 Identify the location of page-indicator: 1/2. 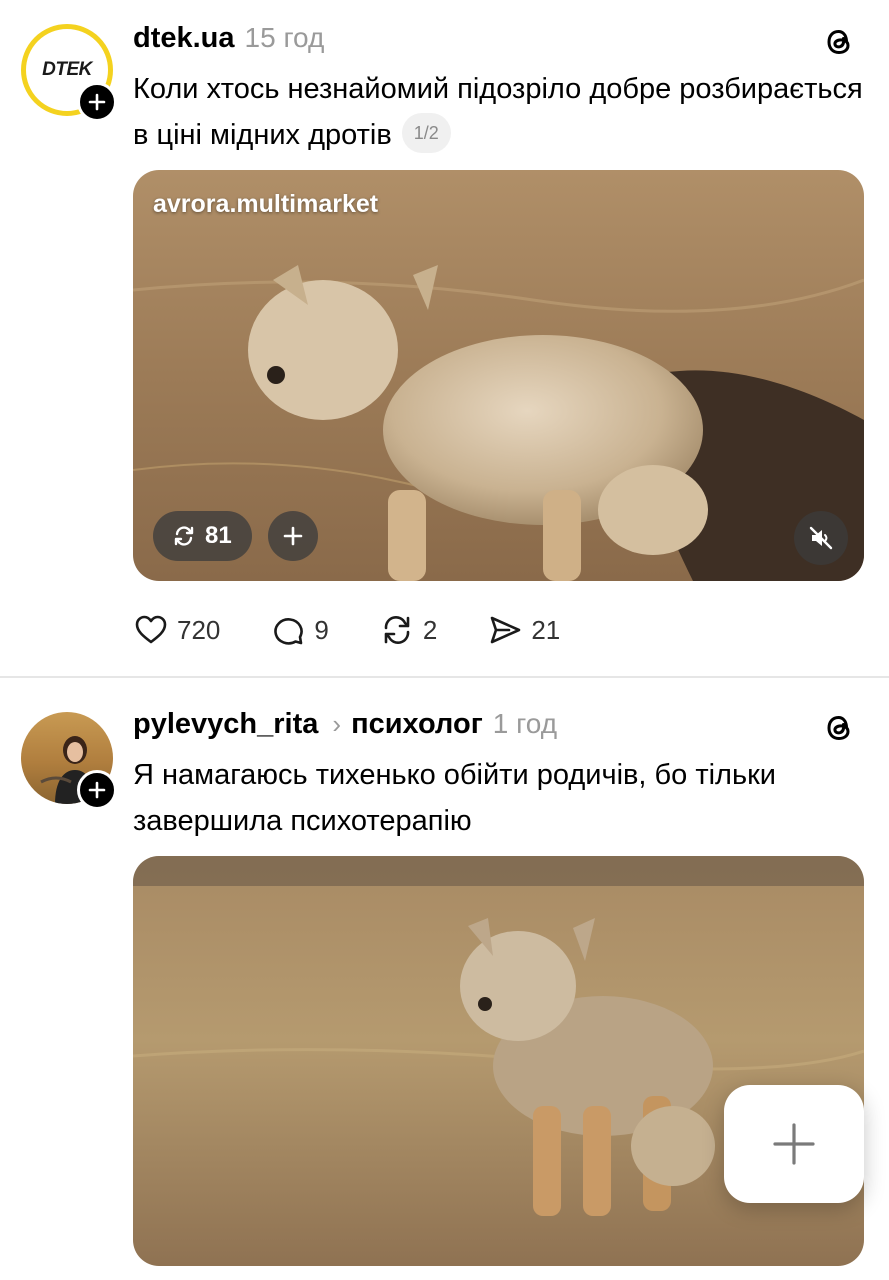
(426, 133).